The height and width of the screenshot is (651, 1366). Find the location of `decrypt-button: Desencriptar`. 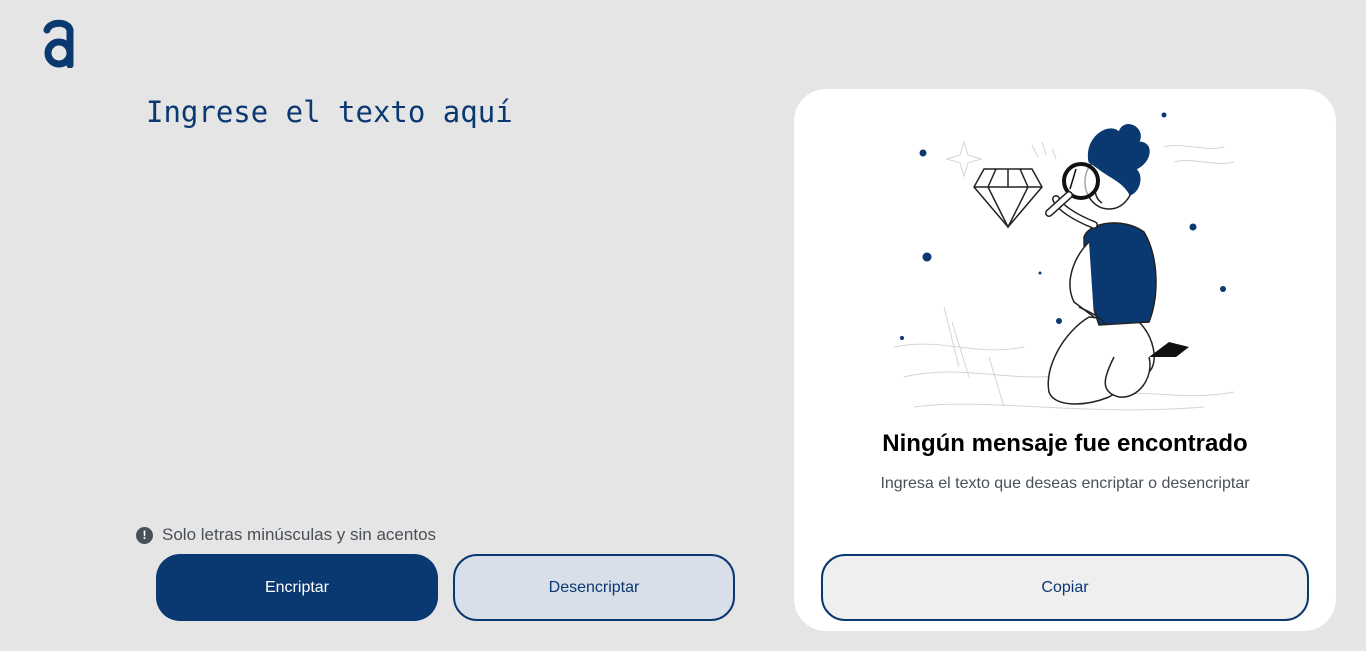

decrypt-button: Desencriptar is located at coordinates (594, 587).